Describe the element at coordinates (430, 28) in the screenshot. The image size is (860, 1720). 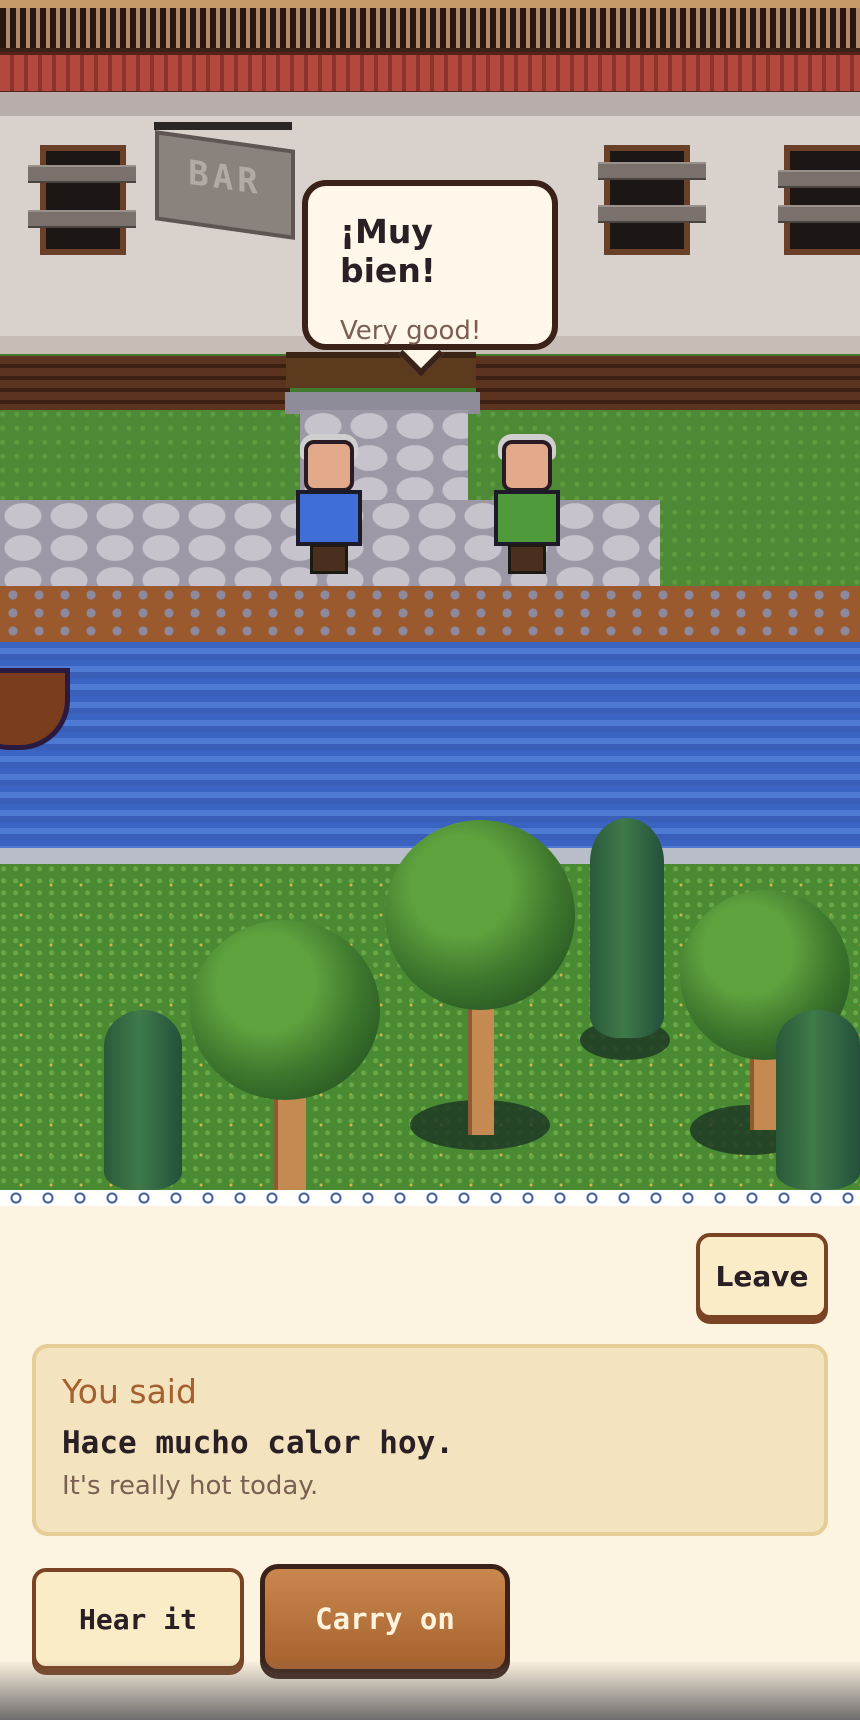
I see `roof-railing` at that location.